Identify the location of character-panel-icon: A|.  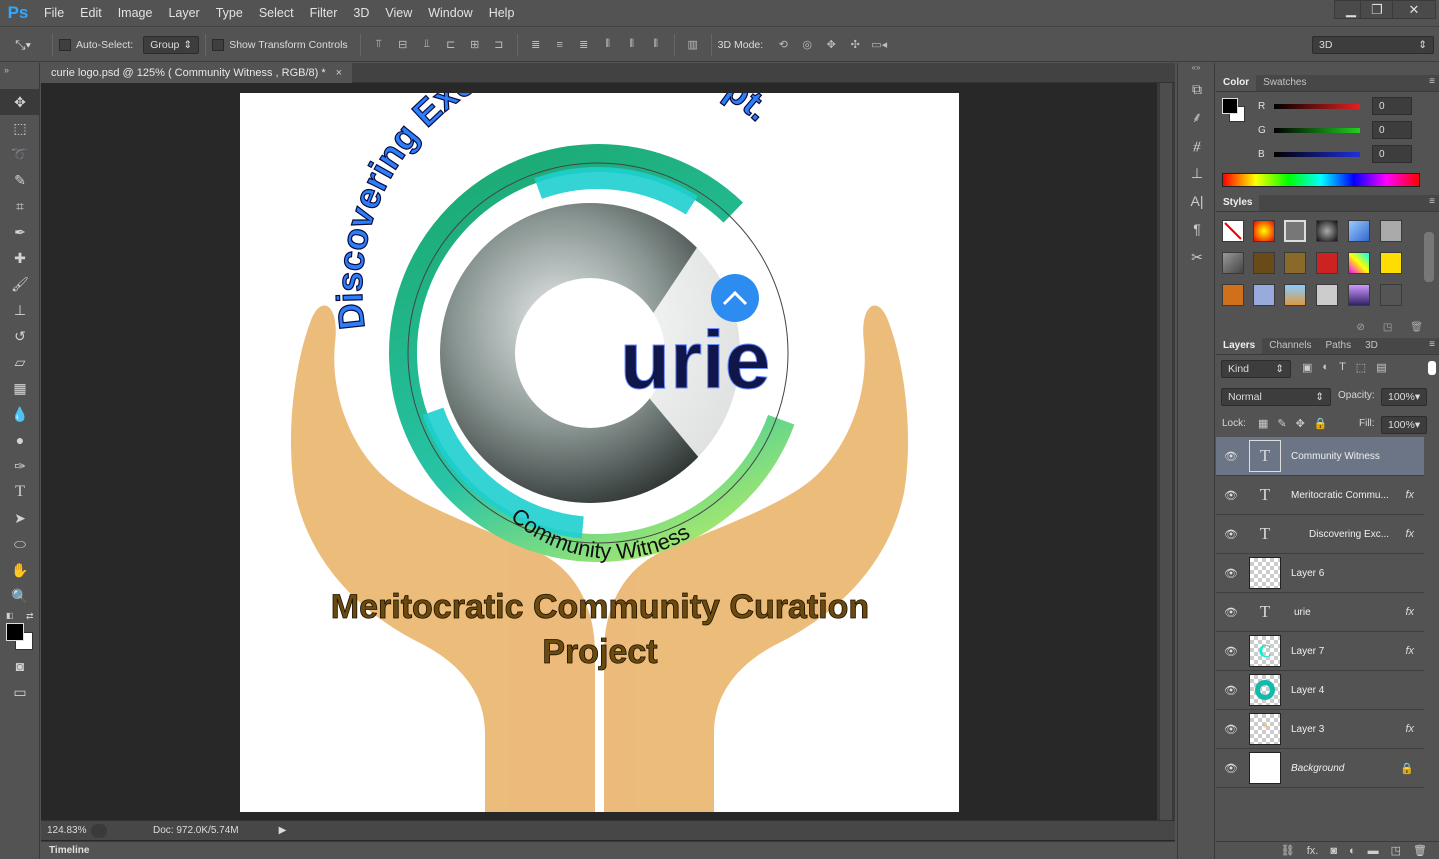
(1197, 201).